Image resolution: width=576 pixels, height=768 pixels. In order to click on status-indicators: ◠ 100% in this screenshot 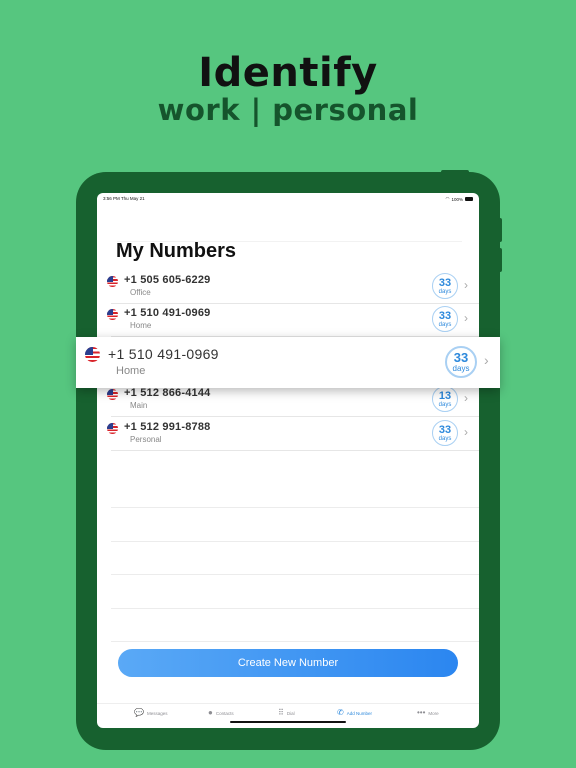, I will do `click(459, 199)`.